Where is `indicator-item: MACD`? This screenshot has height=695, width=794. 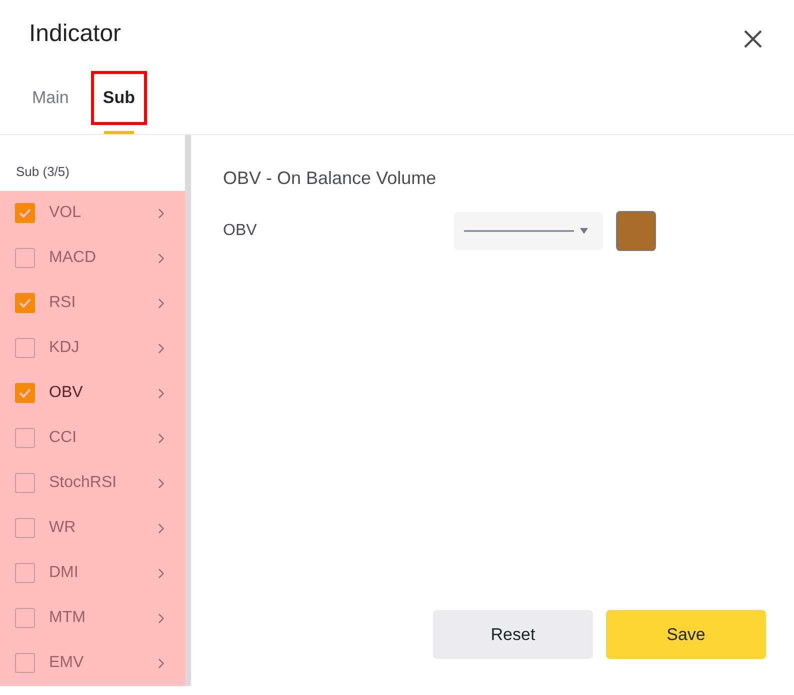
indicator-item: MACD is located at coordinates (92, 258).